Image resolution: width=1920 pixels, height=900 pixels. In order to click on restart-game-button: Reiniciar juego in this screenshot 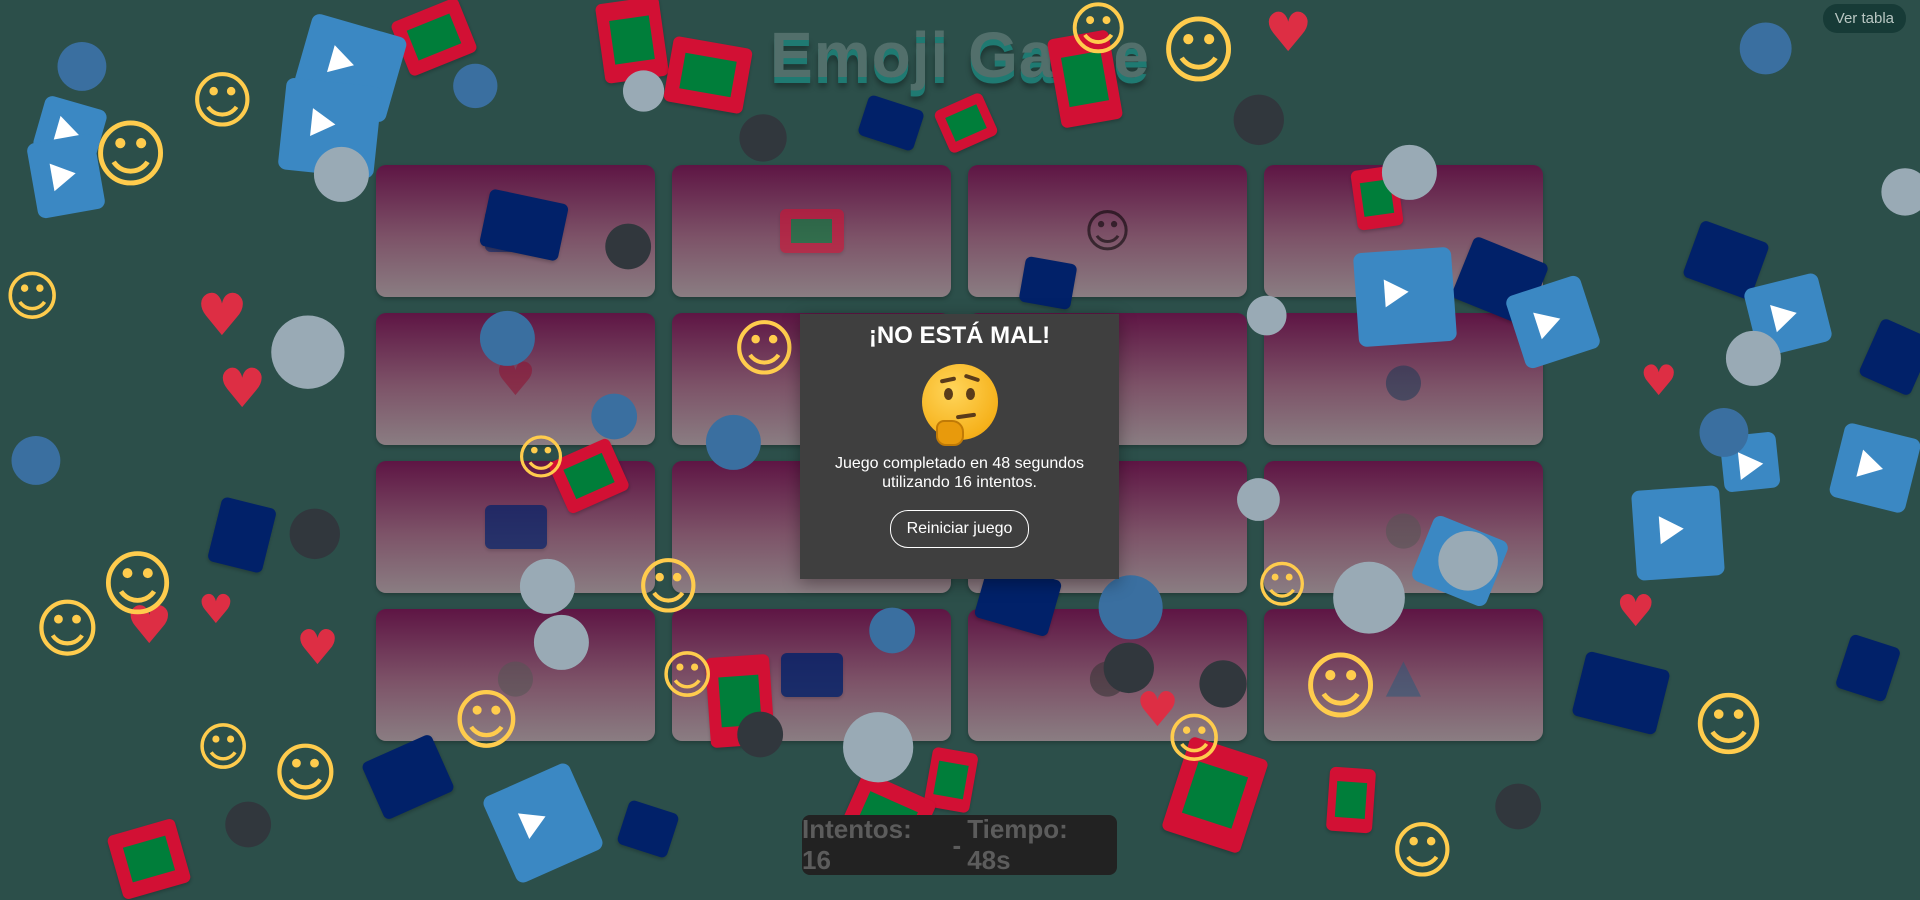, I will do `click(959, 529)`.